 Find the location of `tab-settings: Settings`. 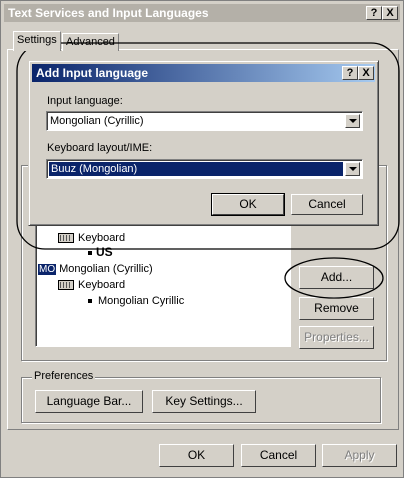

tab-settings: Settings is located at coordinates (37, 41).